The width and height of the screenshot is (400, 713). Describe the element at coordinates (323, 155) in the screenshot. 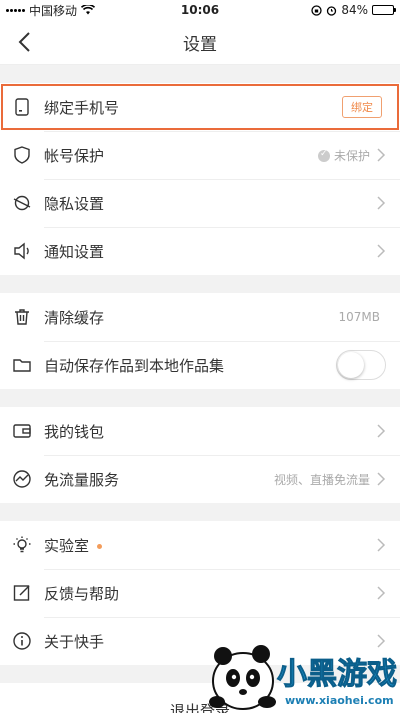

I see `check-circle-icon` at that location.